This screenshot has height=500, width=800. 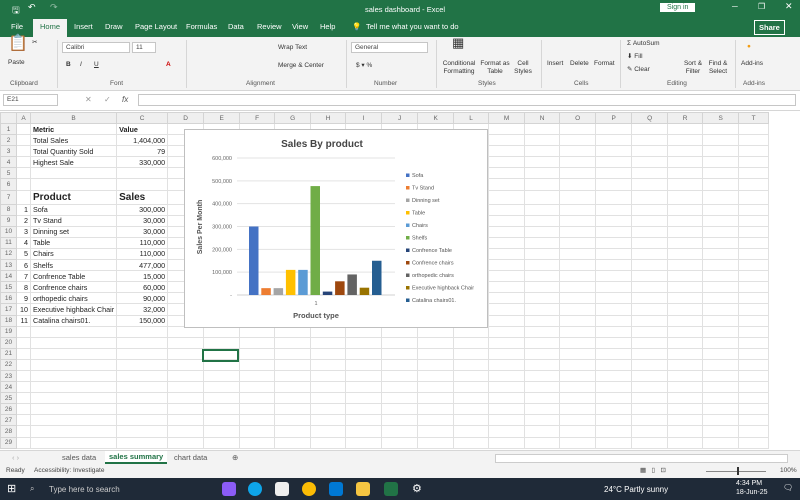 What do you see at coordinates (73, 276) in the screenshot?
I see `cell: Confrence Table` at bounding box center [73, 276].